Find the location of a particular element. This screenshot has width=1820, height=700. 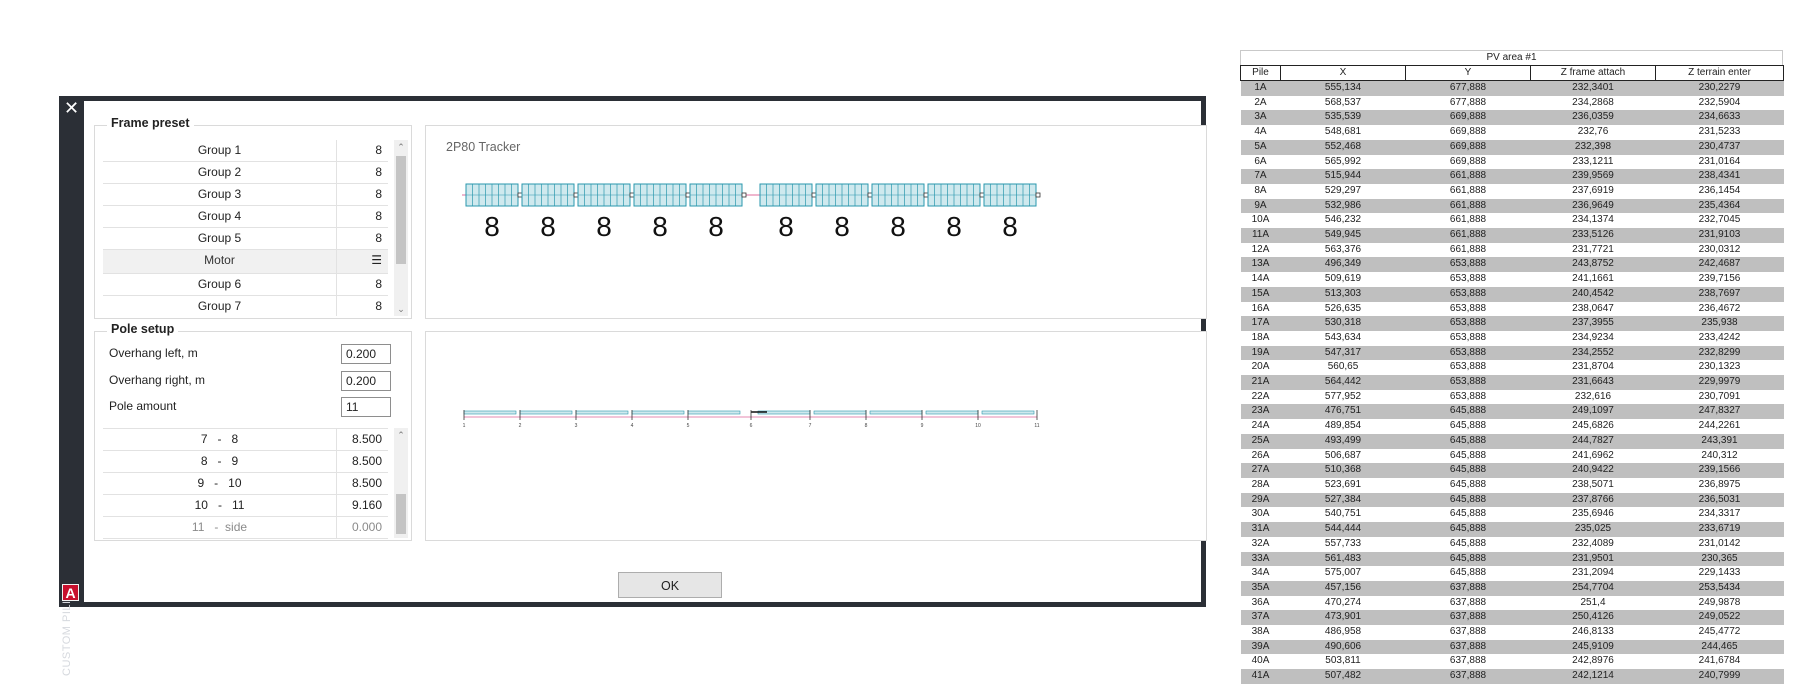

span-row: 9 - 10 8.500 is located at coordinates (245, 484).